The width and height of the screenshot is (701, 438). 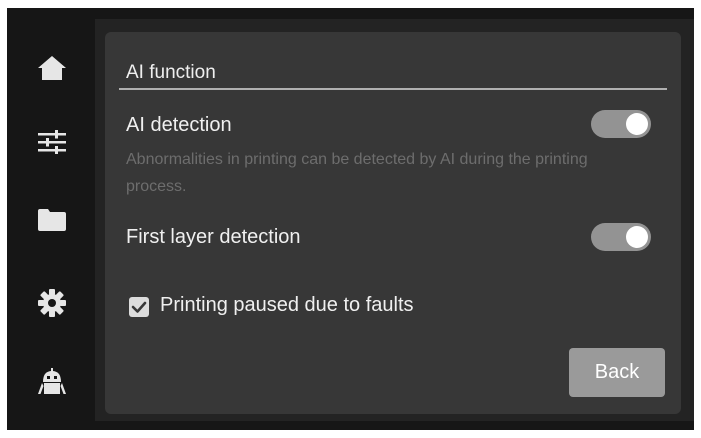 I want to click on sliders-icon, so click(x=52, y=142).